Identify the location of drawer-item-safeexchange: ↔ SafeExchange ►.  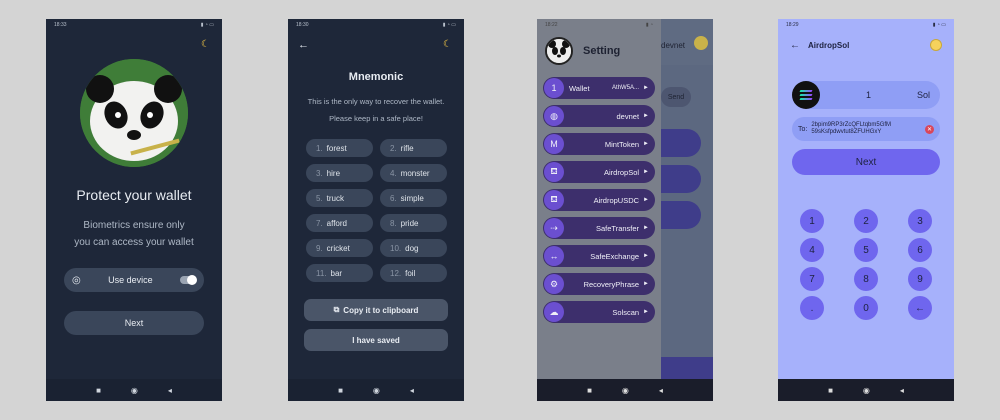
(599, 256).